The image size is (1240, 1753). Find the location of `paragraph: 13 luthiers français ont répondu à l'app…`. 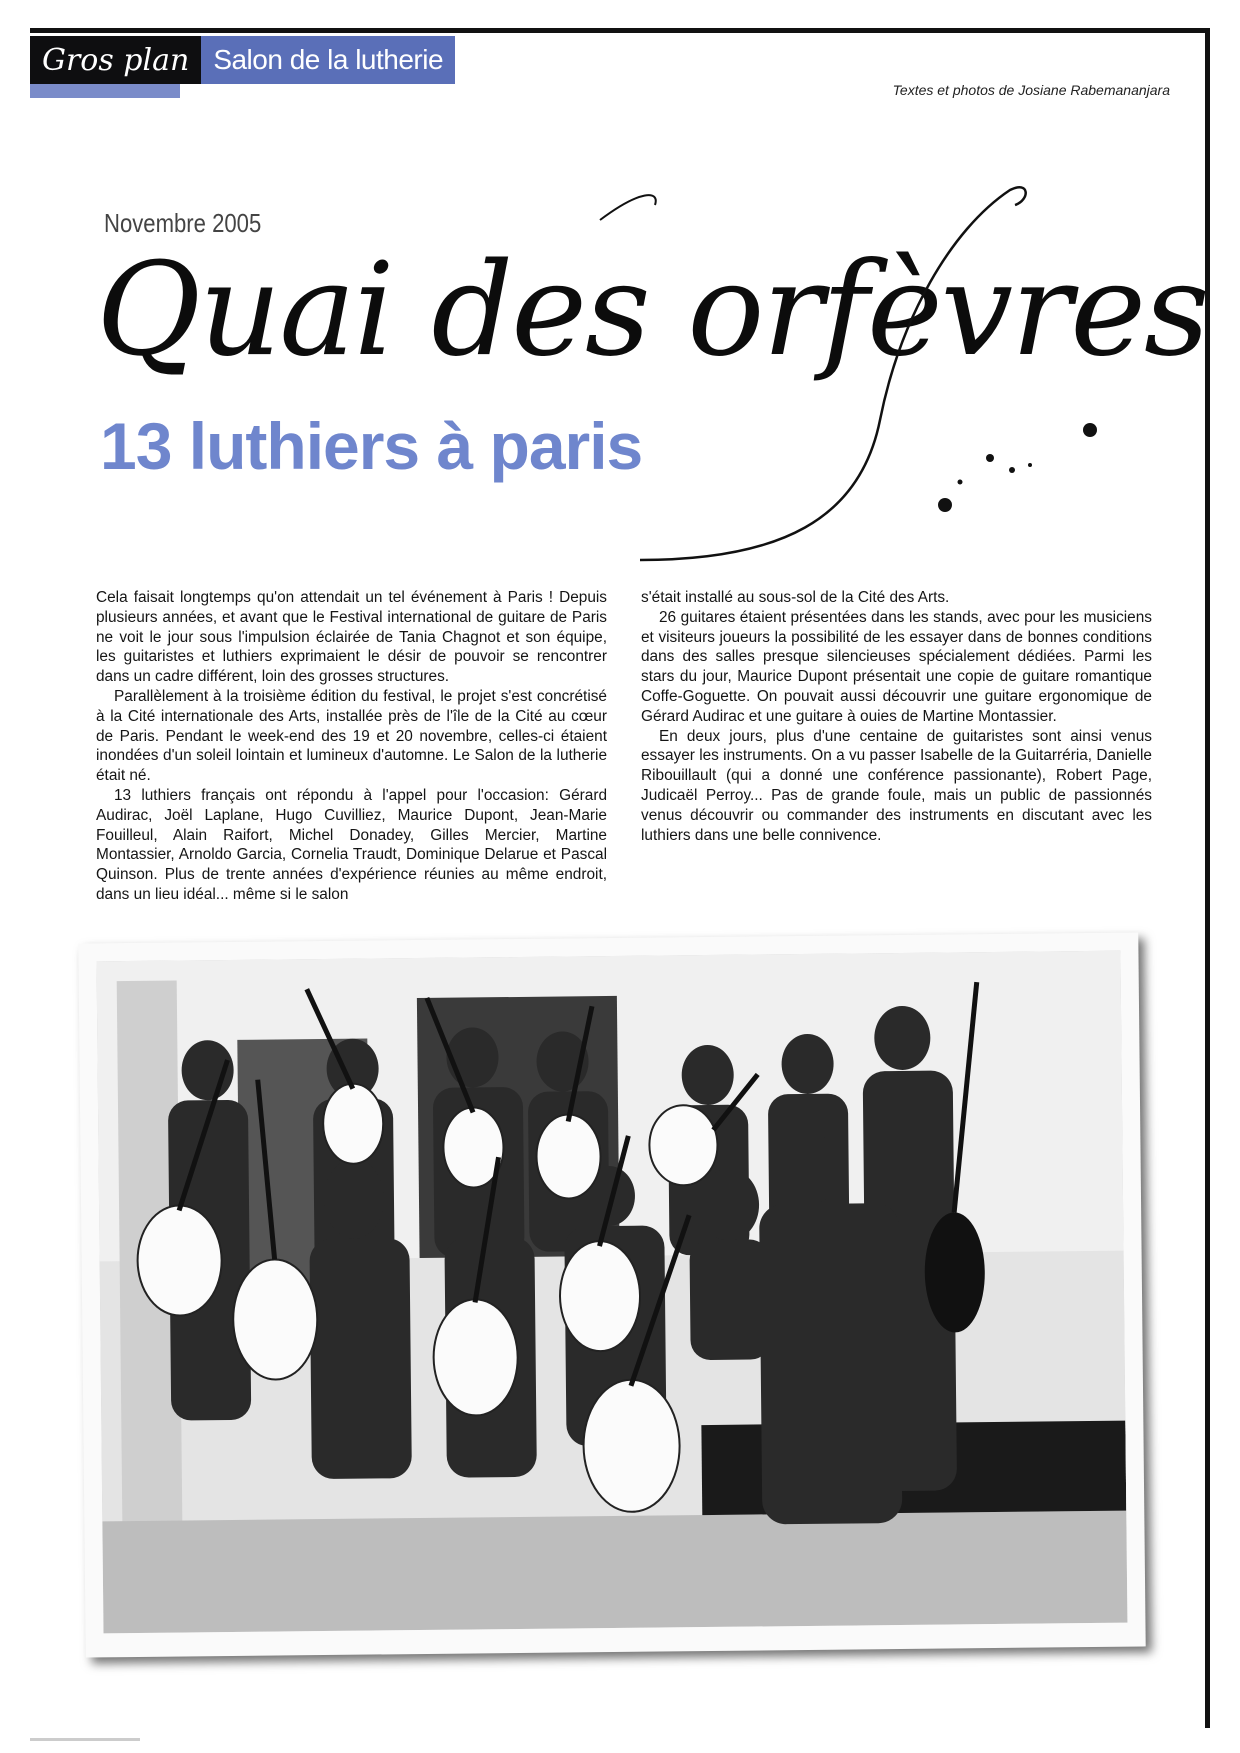

paragraph: 13 luthiers français ont répondu à l'app… is located at coordinates (351, 844).